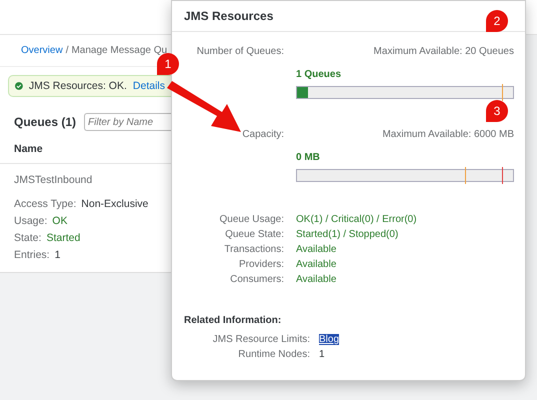 This screenshot has height=400, width=537. I want to click on meter-reading: 0 MB, so click(308, 157).